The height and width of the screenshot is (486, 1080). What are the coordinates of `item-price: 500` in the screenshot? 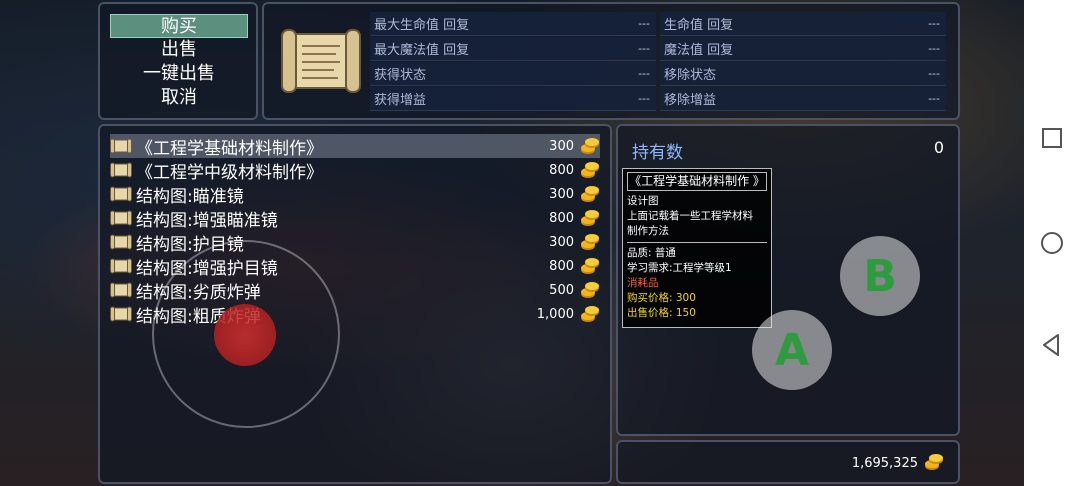 It's located at (561, 290).